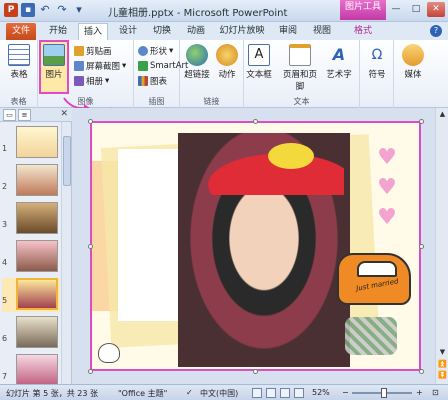 The image size is (448, 400). I want to click on action-label: 动作, so click(227, 75).